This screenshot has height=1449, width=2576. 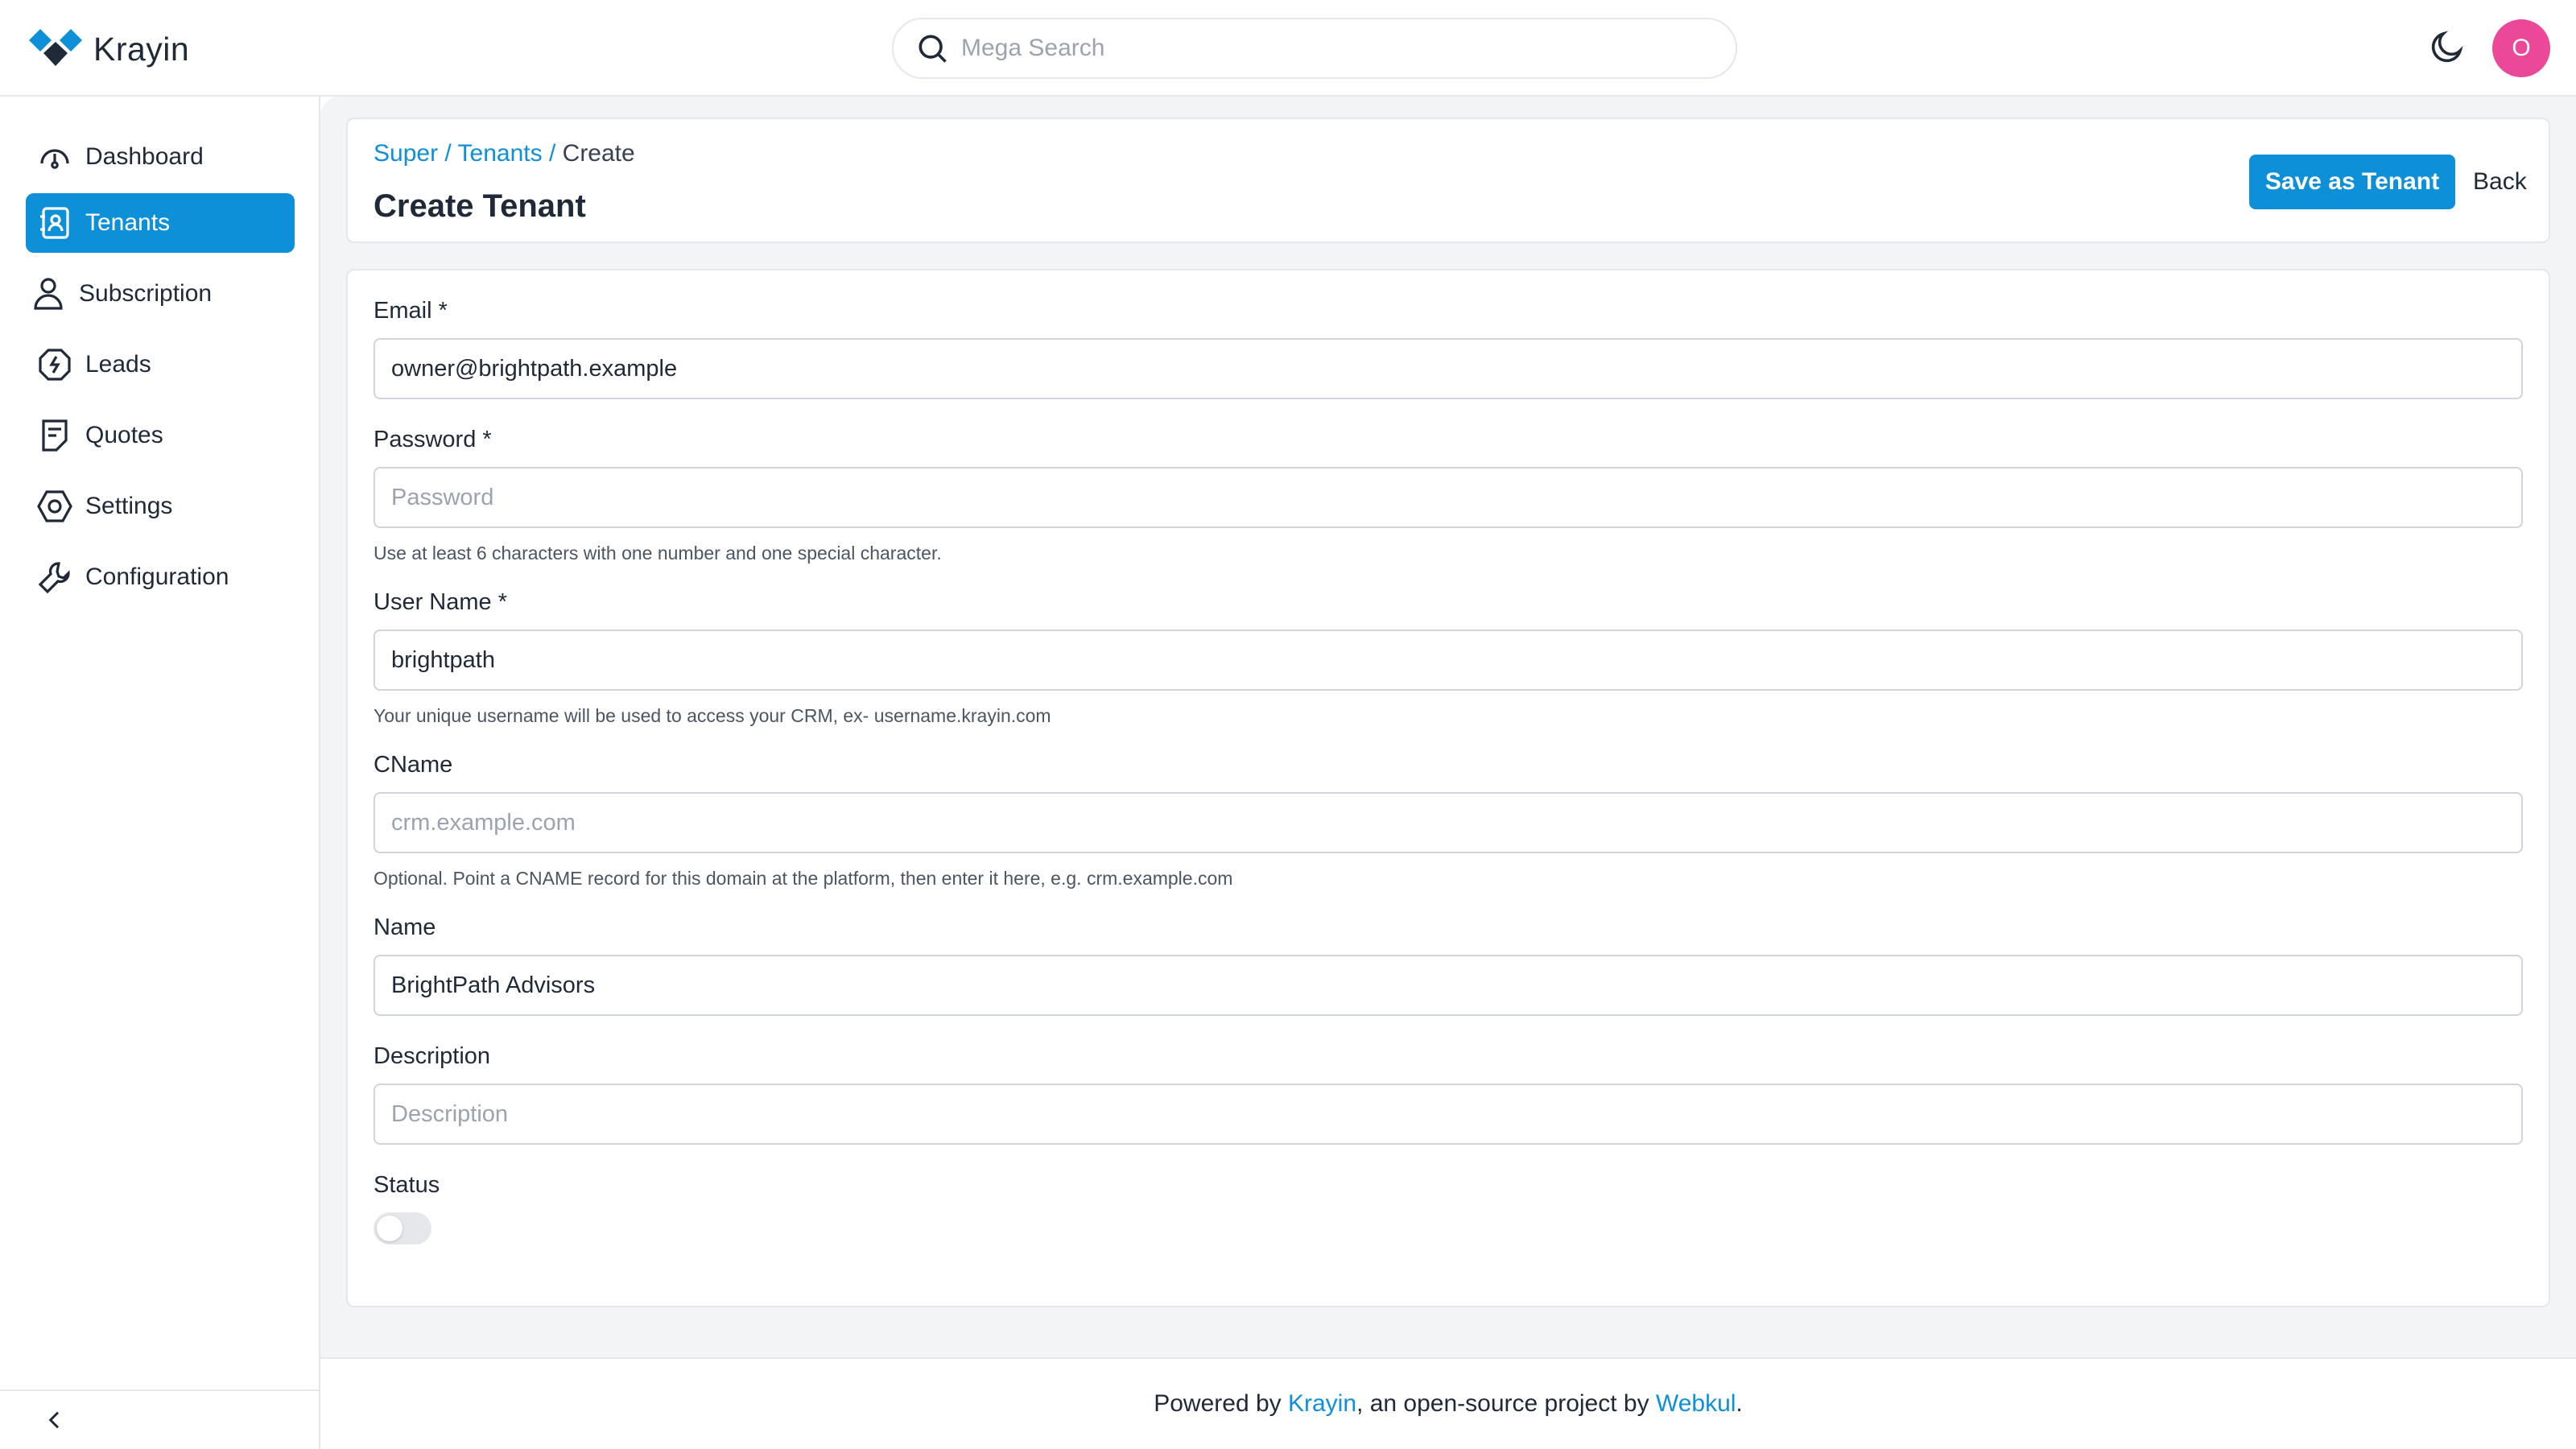 I want to click on save-as-tenant-button: Save as Tenant, so click(x=2352, y=182).